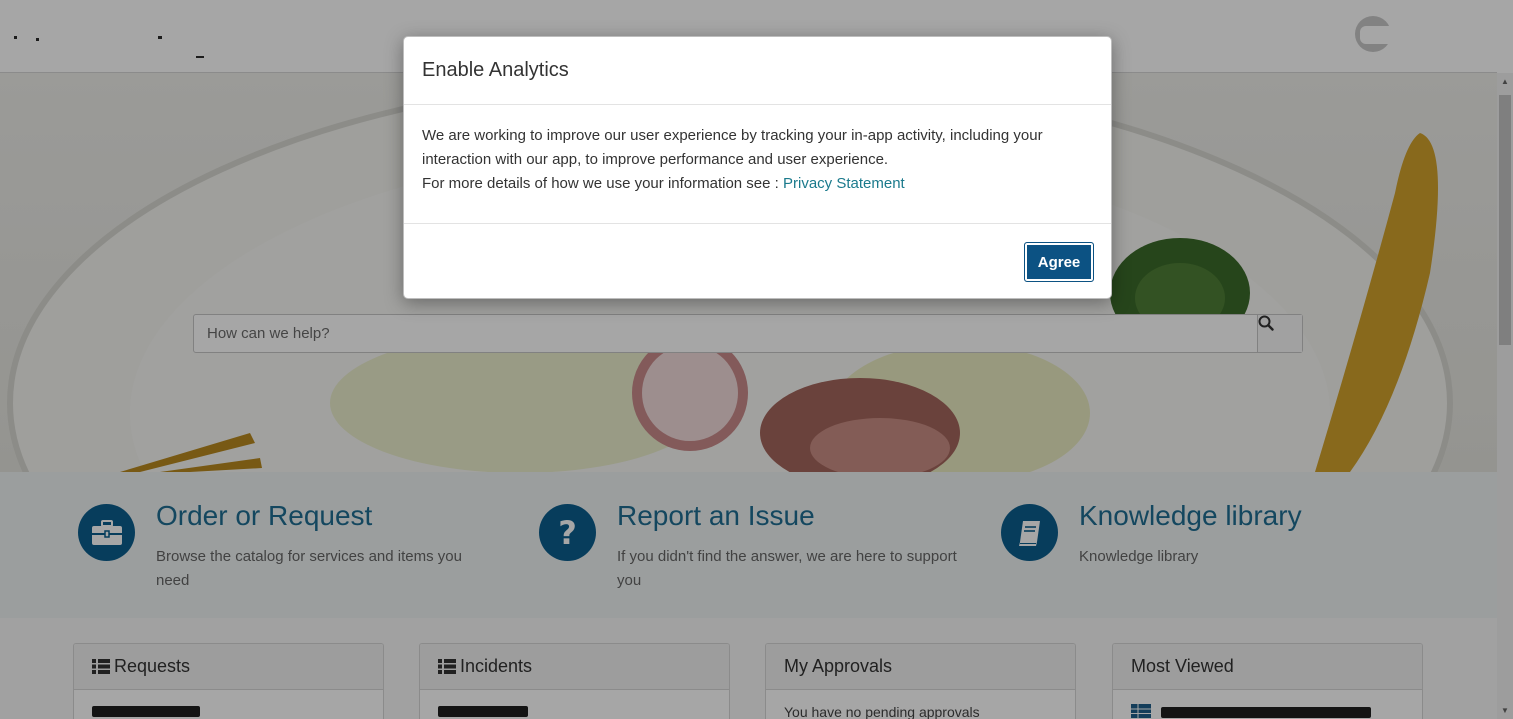  I want to click on dialog-title: Enable Analytics, so click(757, 71).